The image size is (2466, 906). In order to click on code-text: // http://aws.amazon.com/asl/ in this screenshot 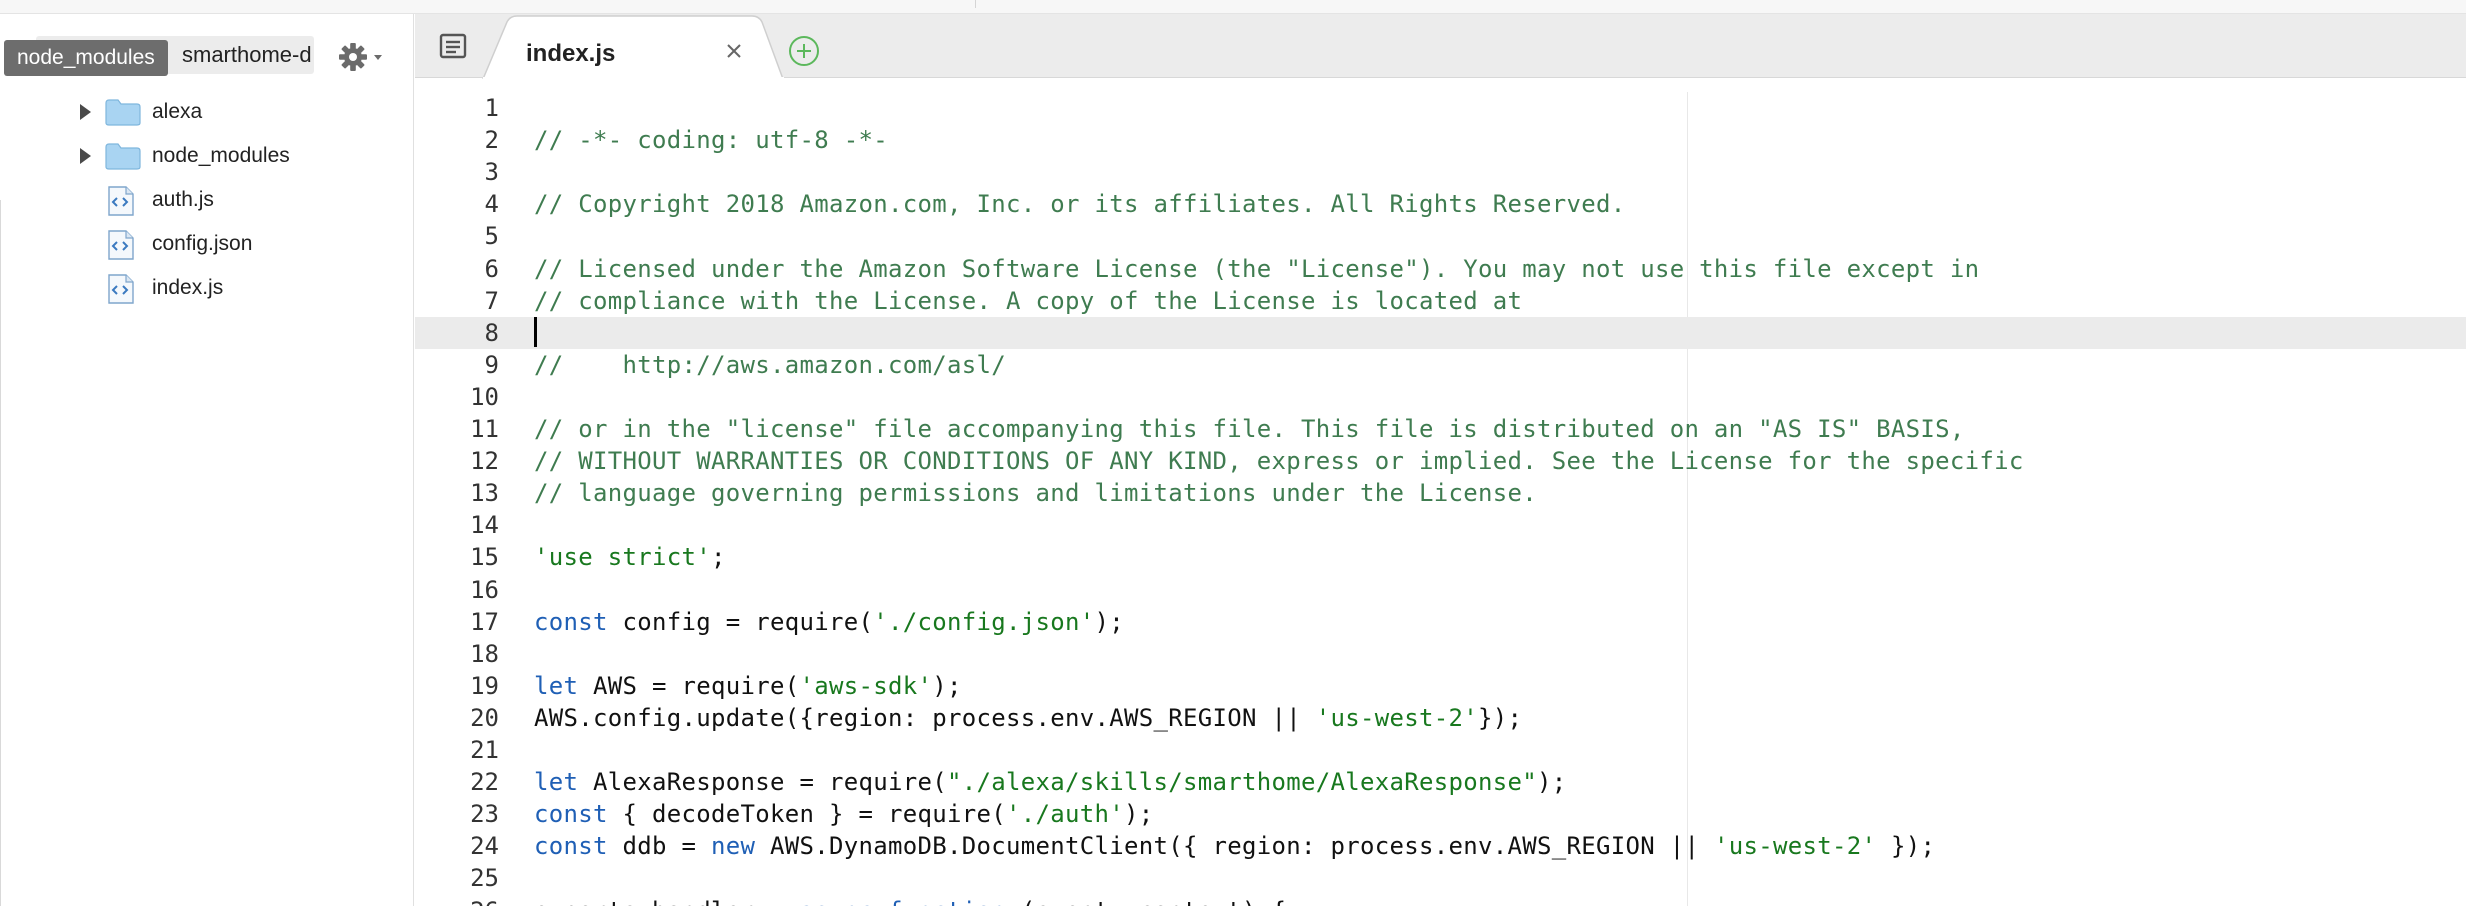, I will do `click(770, 364)`.